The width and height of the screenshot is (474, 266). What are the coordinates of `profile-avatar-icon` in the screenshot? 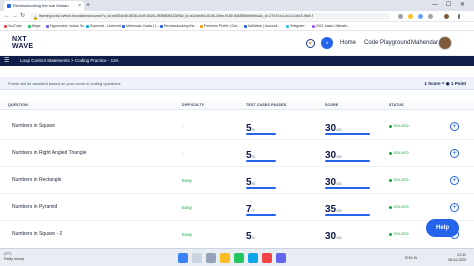 It's located at (446, 16).